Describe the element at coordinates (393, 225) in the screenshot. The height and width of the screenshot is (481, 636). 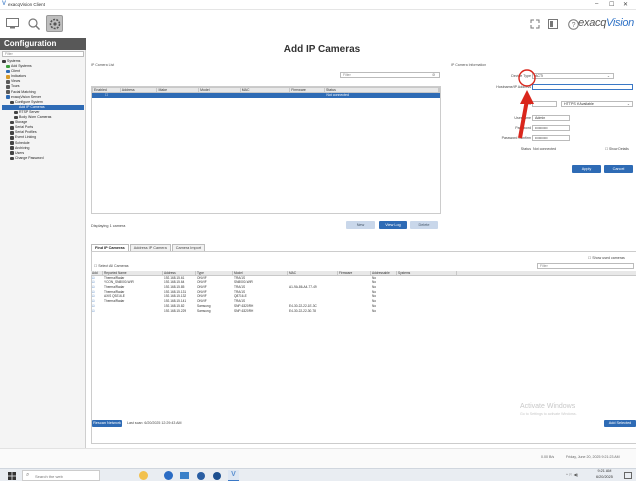
I see `view-log-button: View Log` at that location.